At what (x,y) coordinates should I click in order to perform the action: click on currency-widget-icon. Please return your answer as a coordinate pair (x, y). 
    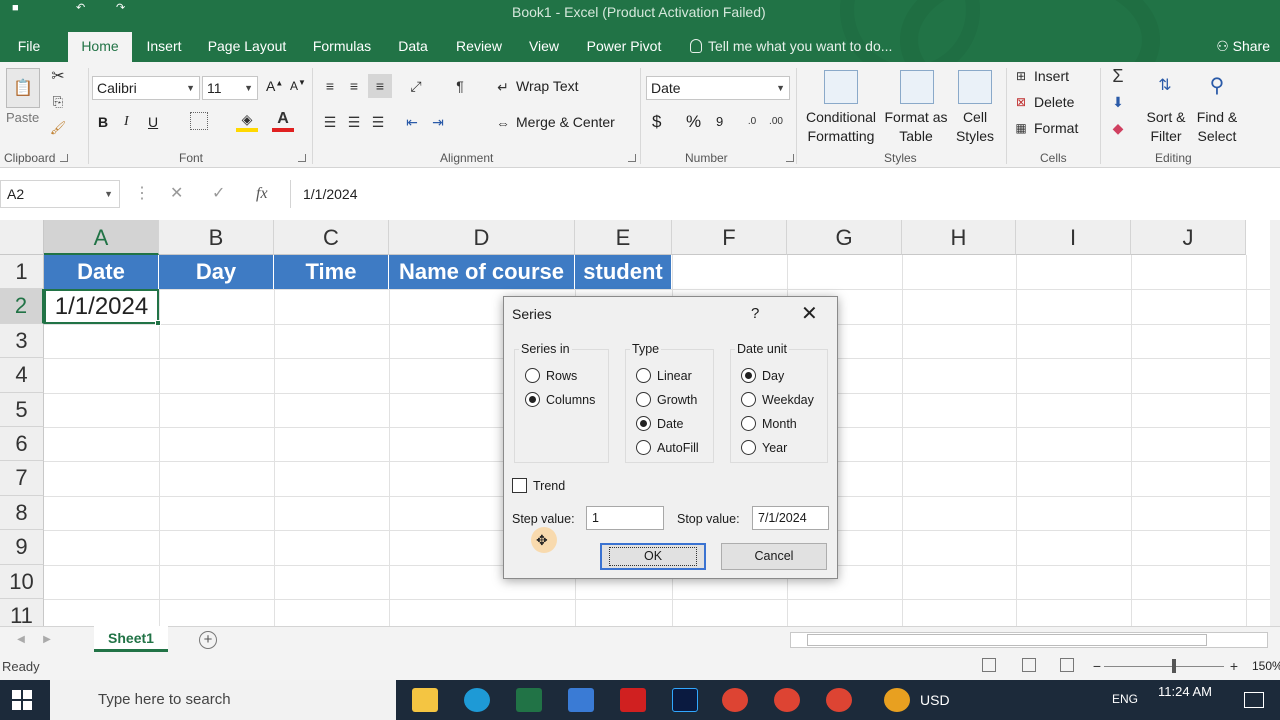
    Looking at the image, I should click on (897, 700).